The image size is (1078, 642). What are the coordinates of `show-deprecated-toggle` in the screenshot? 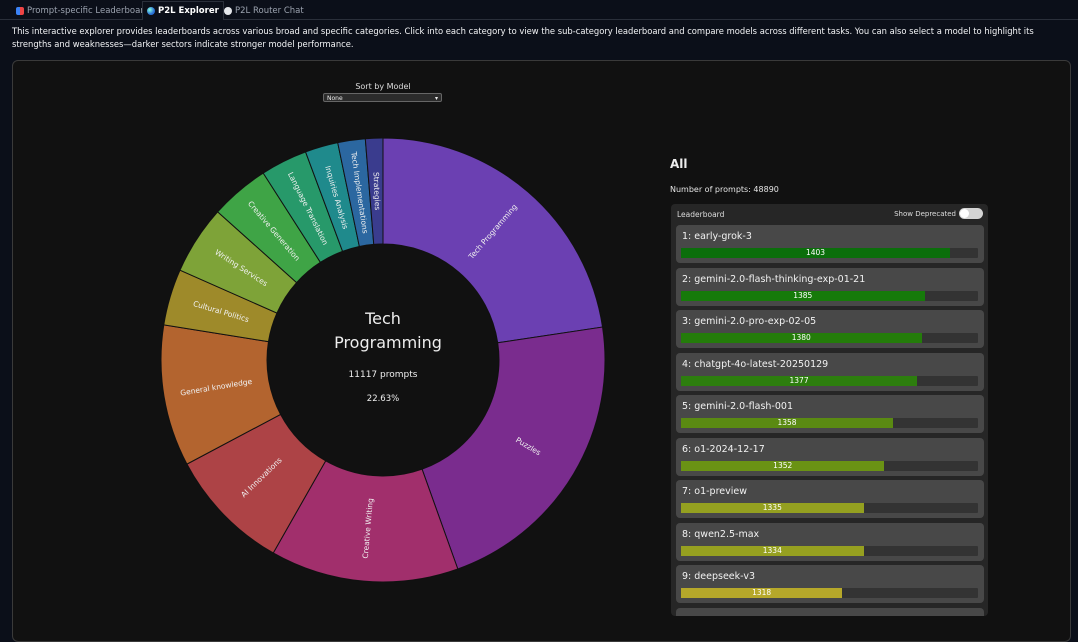 It's located at (971, 213).